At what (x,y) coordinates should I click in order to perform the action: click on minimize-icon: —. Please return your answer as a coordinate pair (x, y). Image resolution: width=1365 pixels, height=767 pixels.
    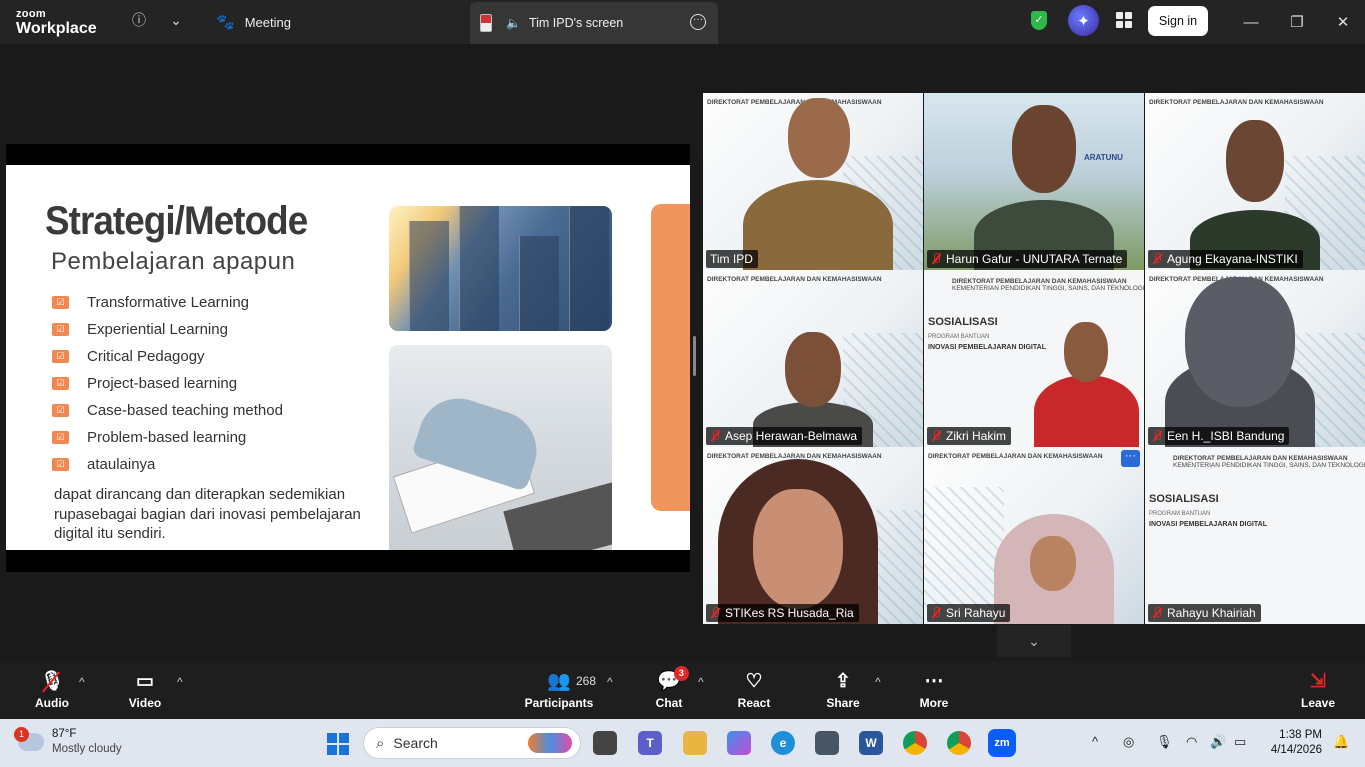
    Looking at the image, I should click on (1251, 22).